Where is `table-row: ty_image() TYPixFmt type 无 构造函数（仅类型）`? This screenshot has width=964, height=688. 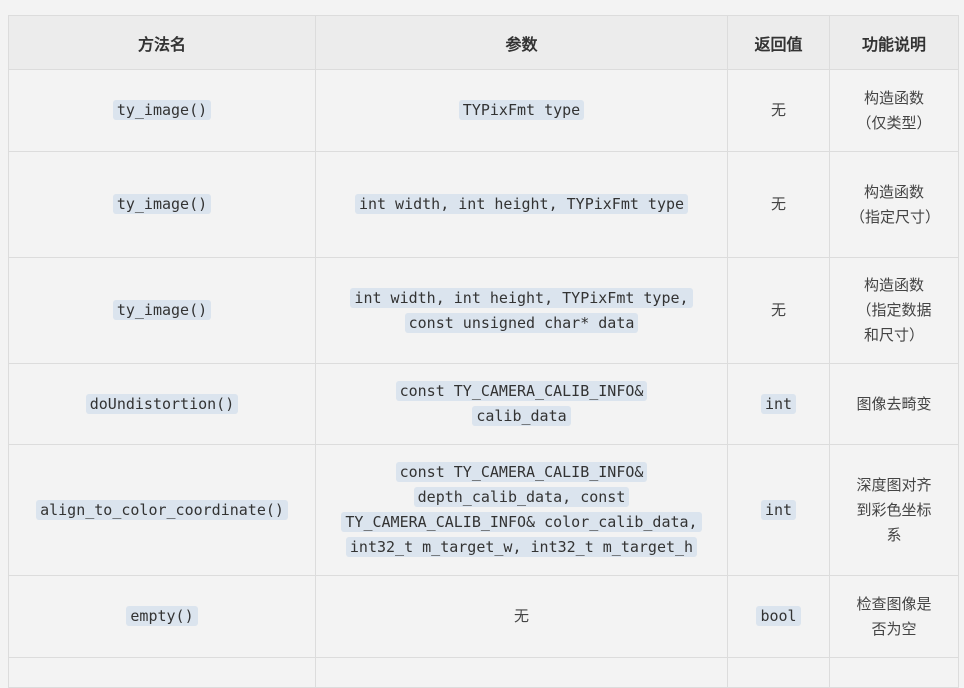 table-row: ty_image() TYPixFmt type 无 构造函数（仅类型） is located at coordinates (483, 110).